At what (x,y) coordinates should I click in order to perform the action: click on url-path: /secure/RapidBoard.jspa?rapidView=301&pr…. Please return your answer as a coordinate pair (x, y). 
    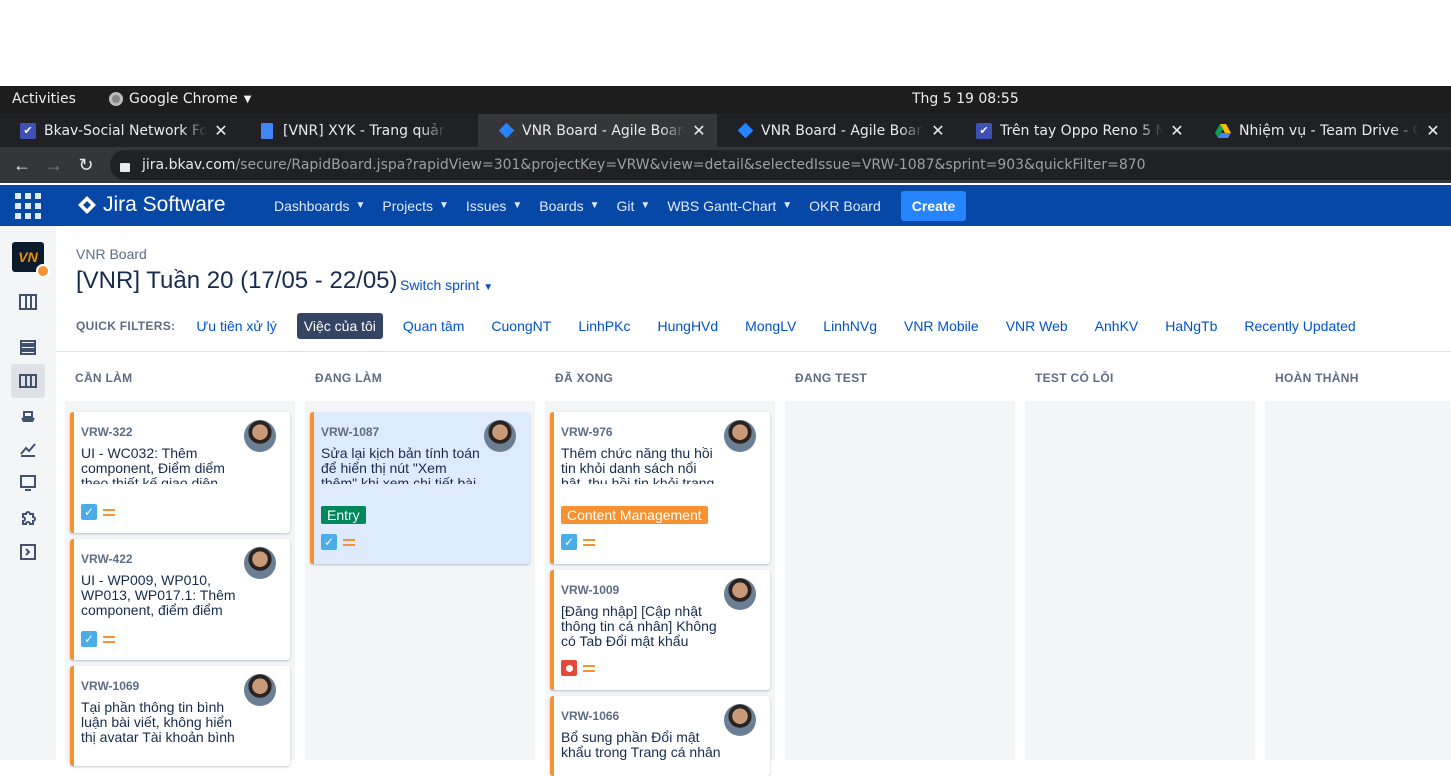
    Looking at the image, I should click on (690, 165).